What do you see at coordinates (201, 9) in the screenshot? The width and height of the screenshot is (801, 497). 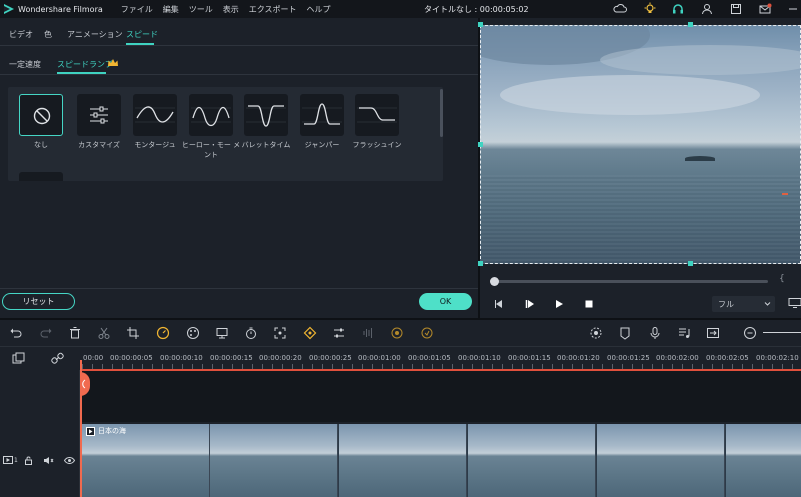 I see `menu-tools: ツール` at bounding box center [201, 9].